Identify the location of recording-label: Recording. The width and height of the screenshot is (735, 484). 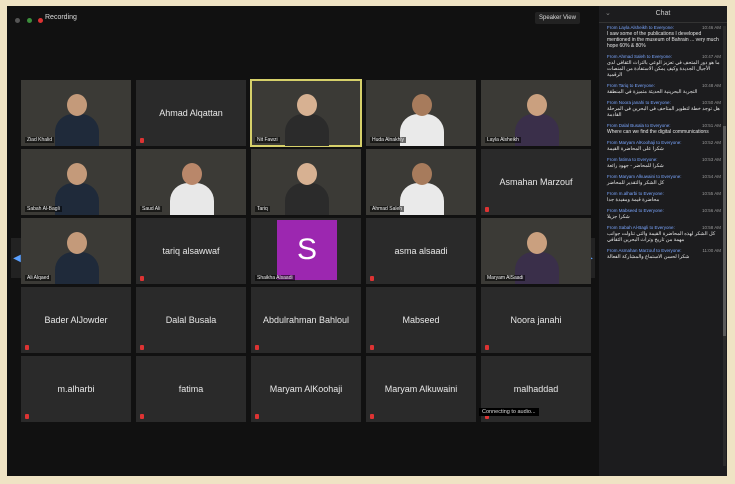
(61, 17).